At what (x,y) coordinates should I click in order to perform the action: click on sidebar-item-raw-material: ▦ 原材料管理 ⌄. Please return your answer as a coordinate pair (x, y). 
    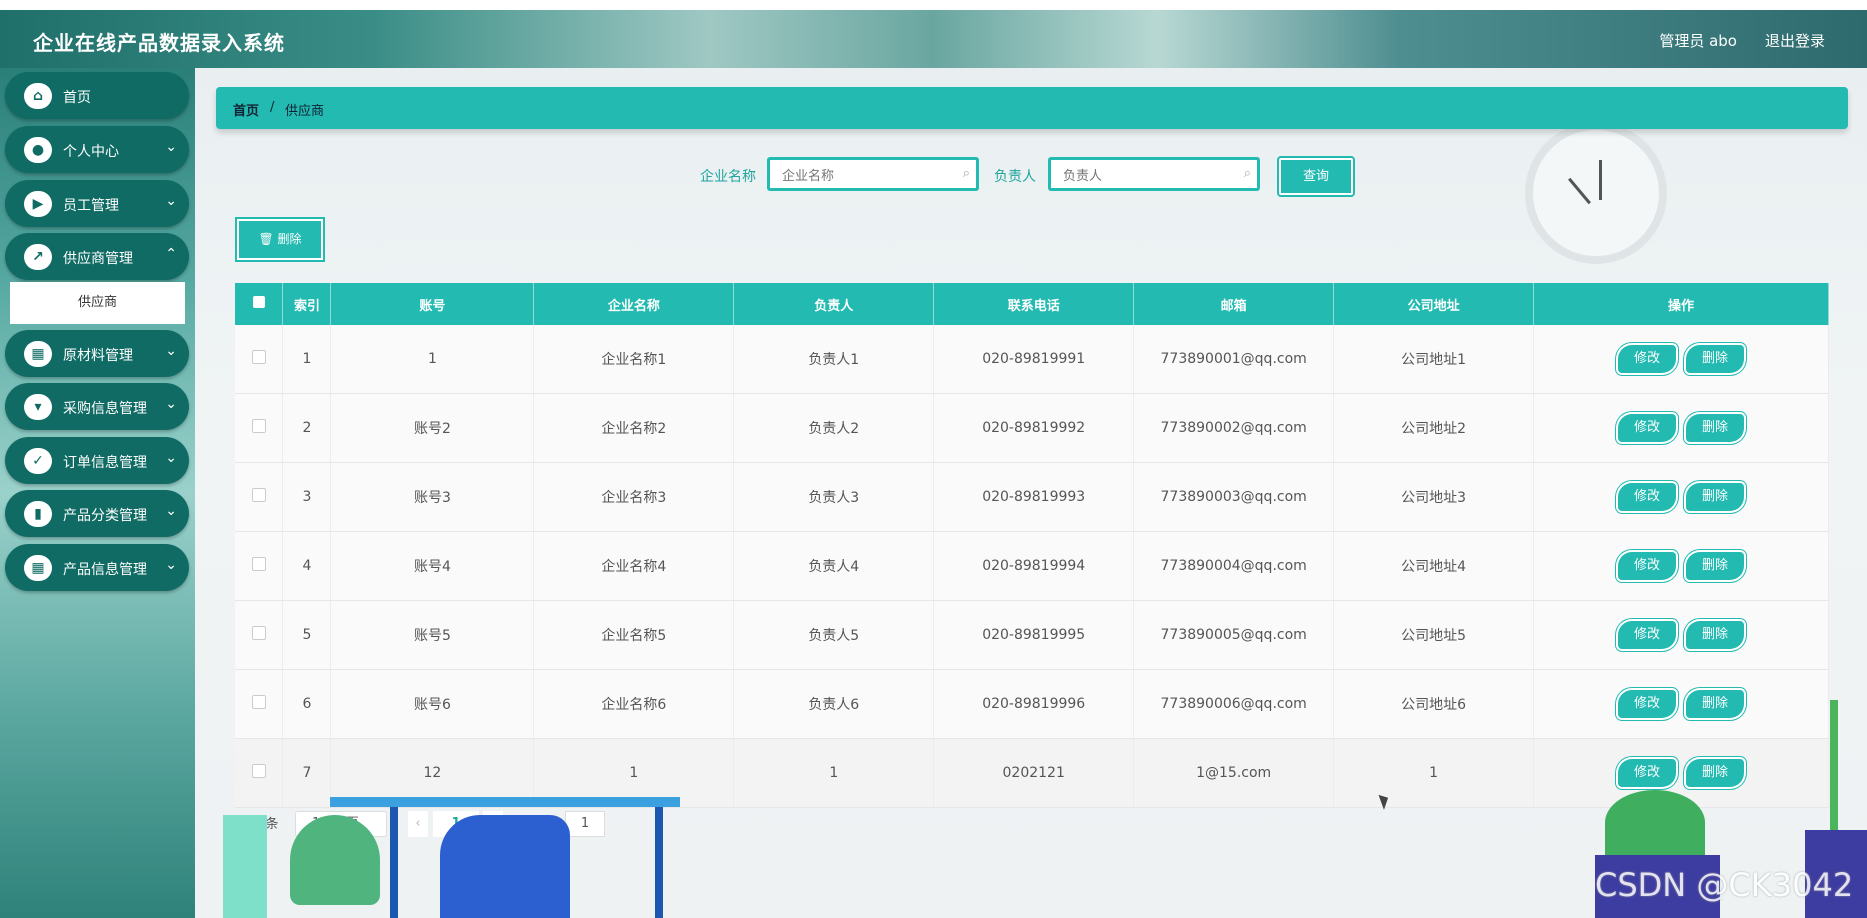
    Looking at the image, I should click on (97, 353).